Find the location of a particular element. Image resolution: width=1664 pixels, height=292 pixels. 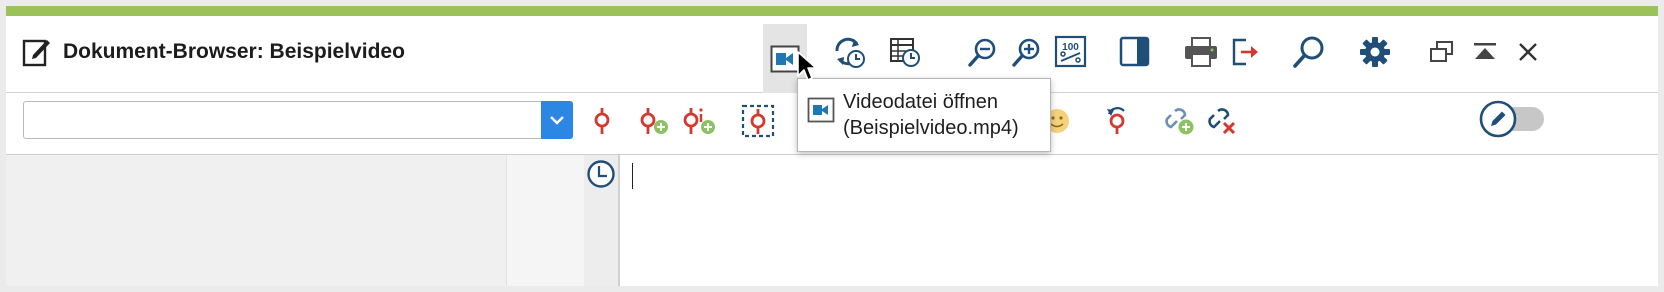

link-delete-button is located at coordinates (1223, 121).